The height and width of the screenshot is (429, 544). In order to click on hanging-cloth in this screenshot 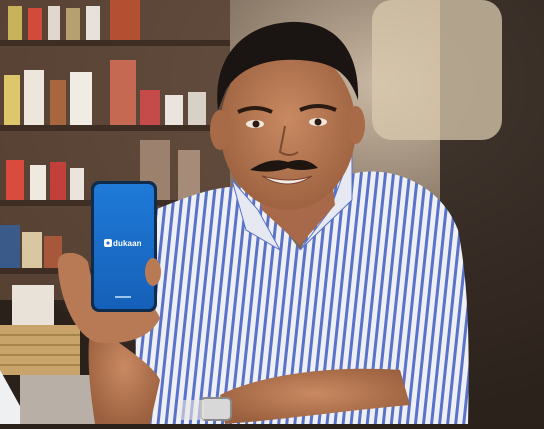, I will do `click(437, 70)`.